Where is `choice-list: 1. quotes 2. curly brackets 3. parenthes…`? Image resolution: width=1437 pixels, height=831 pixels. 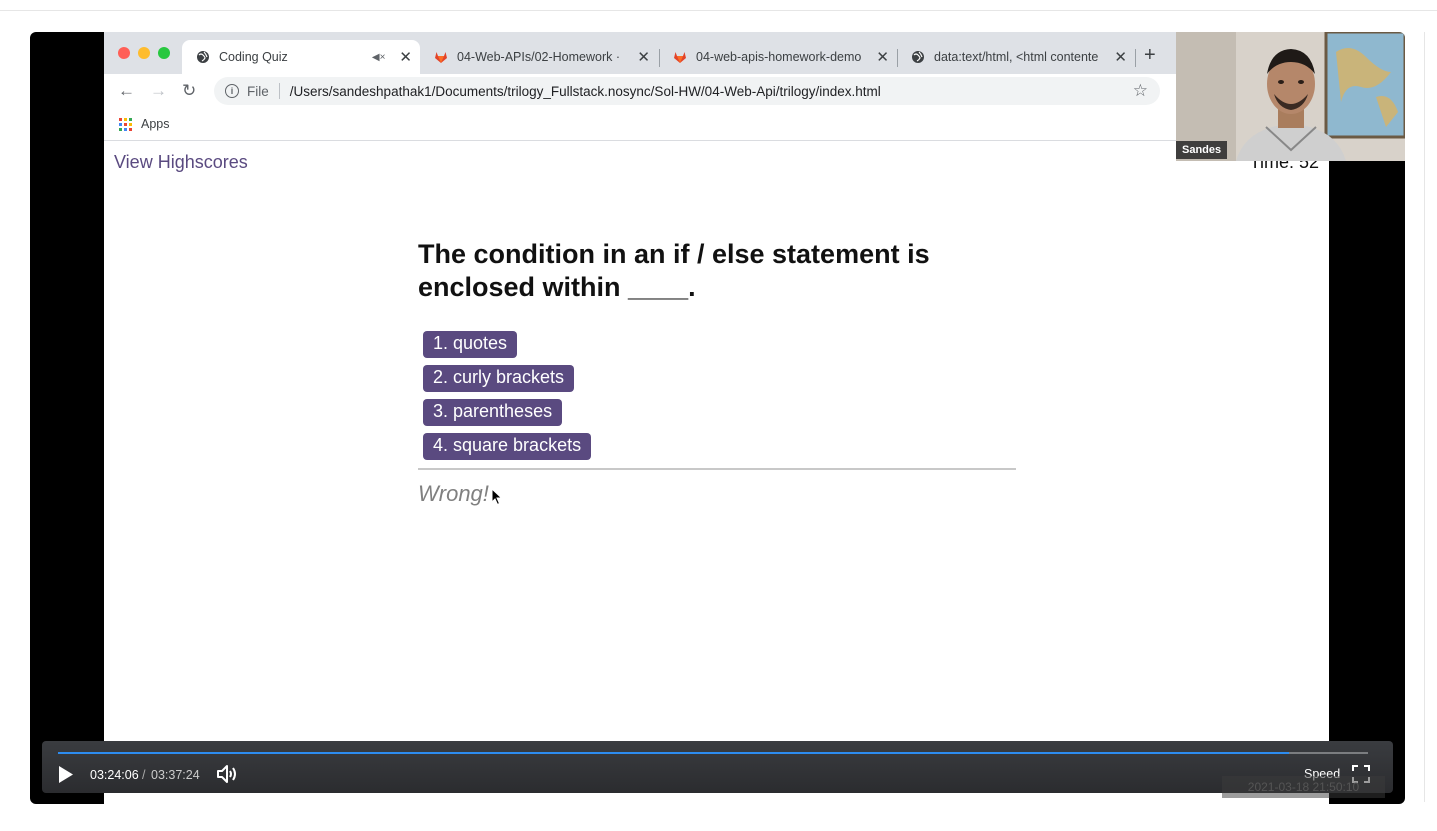 choice-list: 1. quotes 2. curly brackets 3. parenthes… is located at coordinates (507, 399).